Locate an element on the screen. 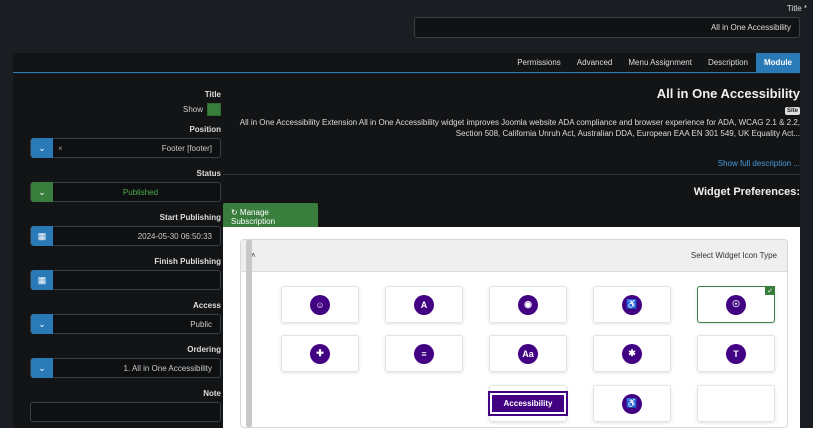  icon-option-card: ✓ ☉ is located at coordinates (736, 304).